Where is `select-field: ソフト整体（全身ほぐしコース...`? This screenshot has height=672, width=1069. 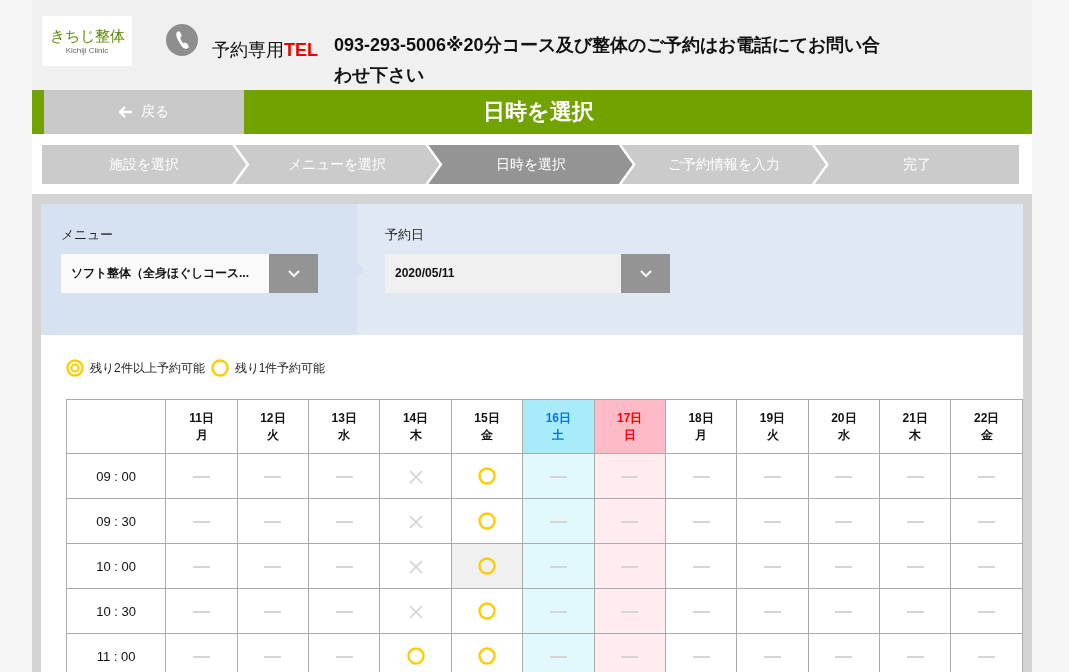
select-field: ソフト整体（全身ほぐしコース... is located at coordinates (189, 273).